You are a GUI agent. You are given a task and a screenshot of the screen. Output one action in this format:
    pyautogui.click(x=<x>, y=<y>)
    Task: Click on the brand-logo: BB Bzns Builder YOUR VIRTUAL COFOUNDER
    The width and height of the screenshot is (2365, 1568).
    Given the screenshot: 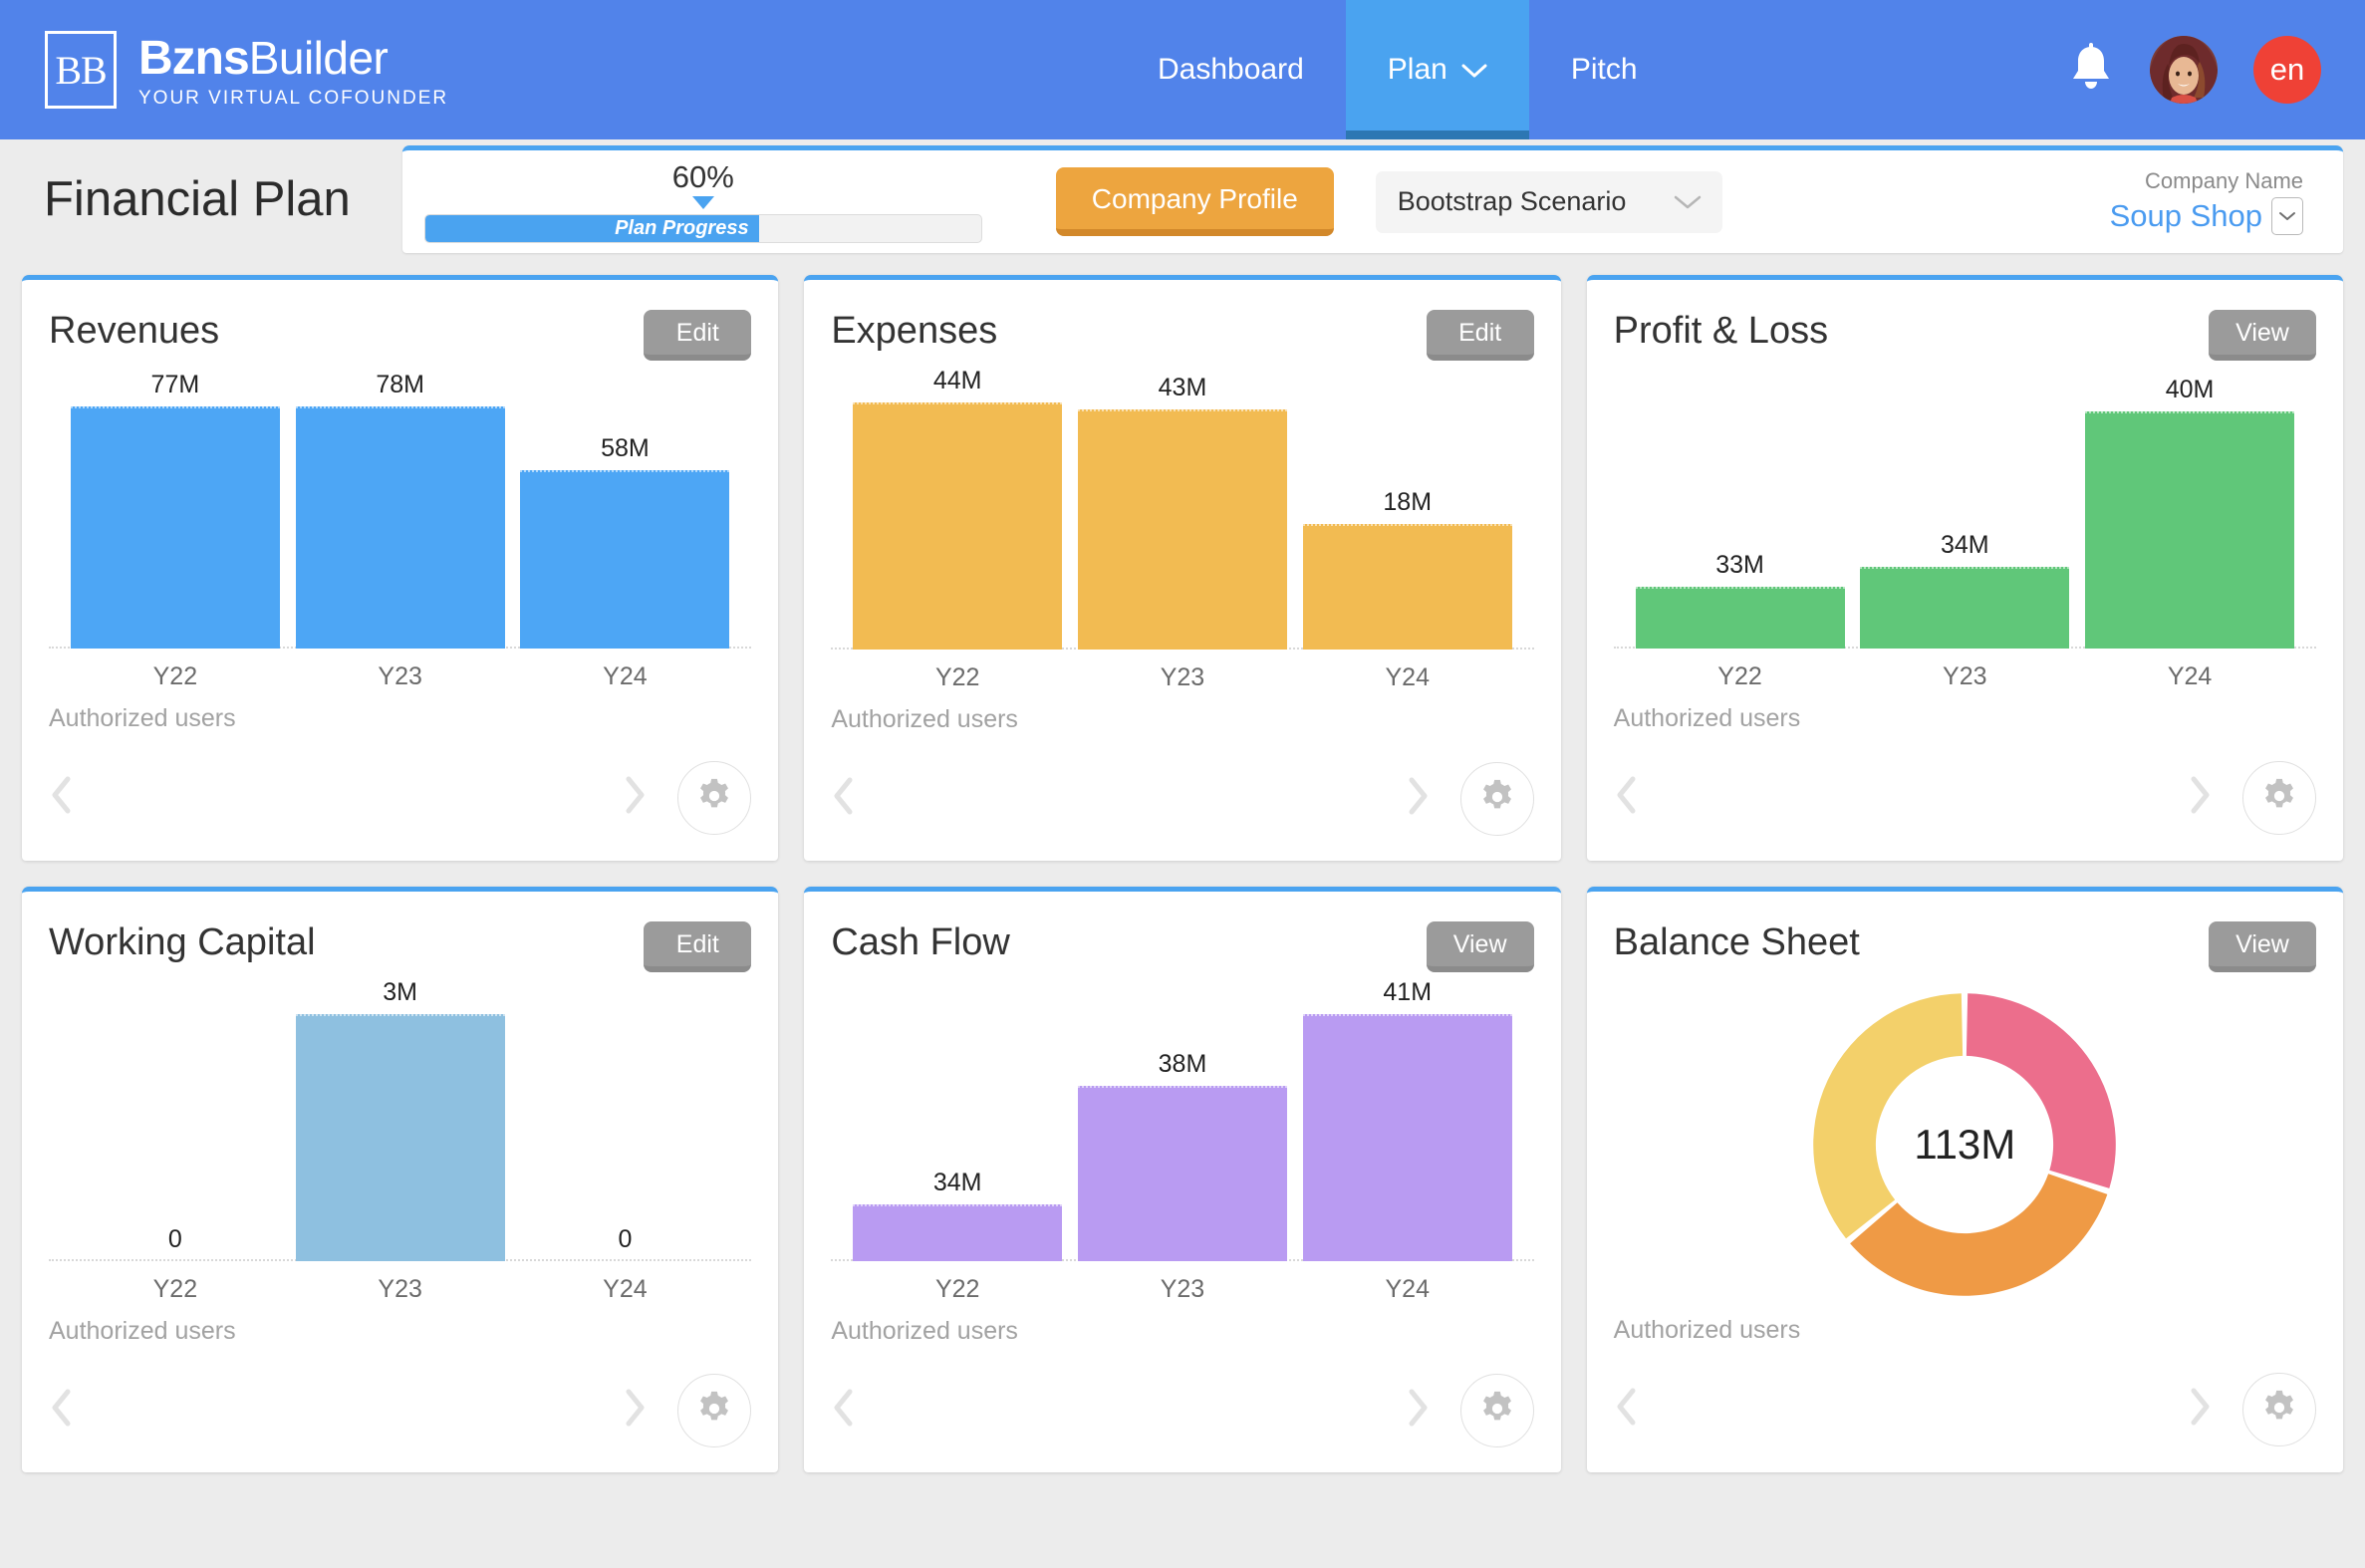 What is the action you would take?
    pyautogui.click(x=224, y=69)
    